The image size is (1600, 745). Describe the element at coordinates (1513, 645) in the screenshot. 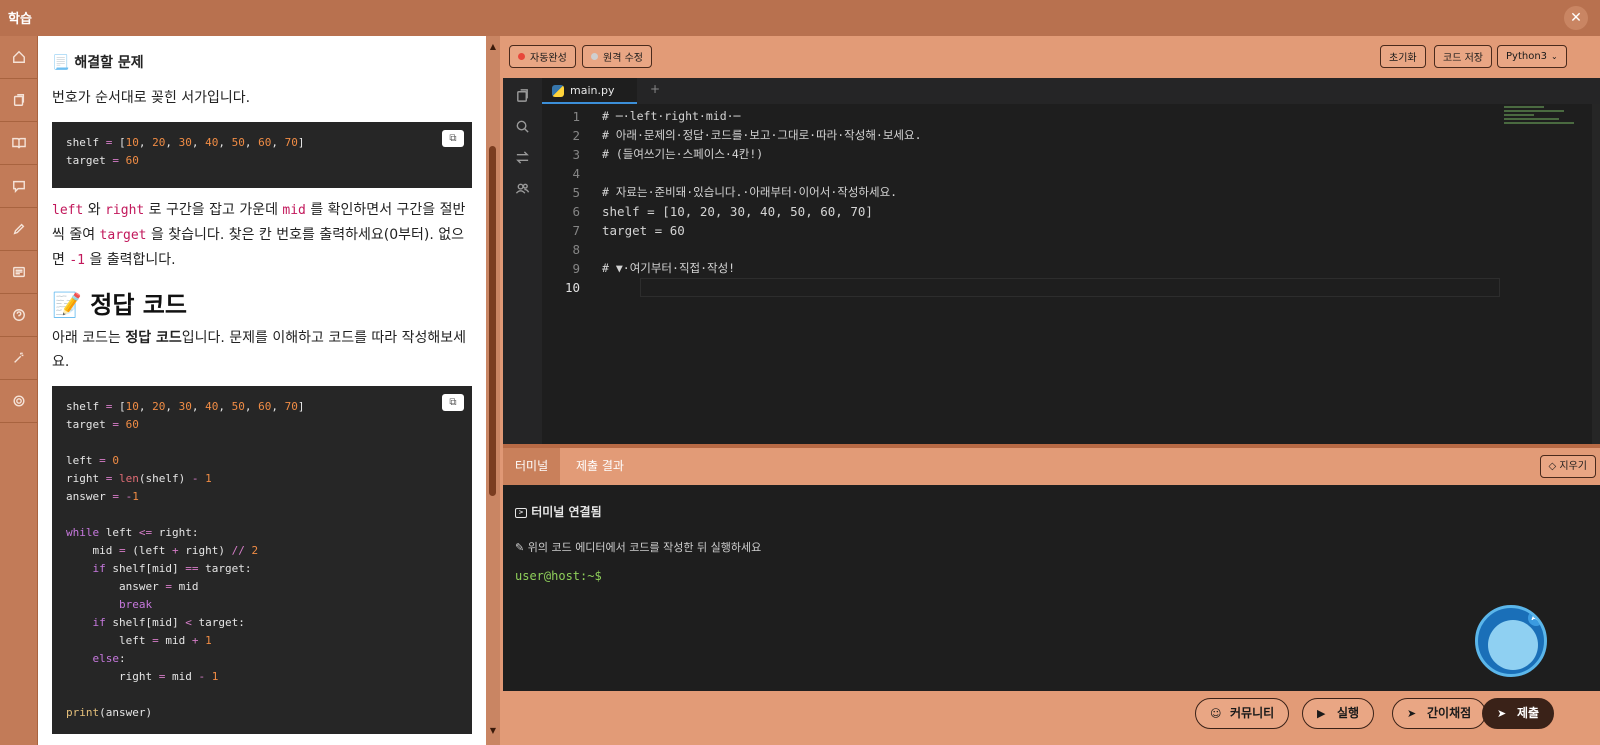

I see `mascot-icon` at that location.